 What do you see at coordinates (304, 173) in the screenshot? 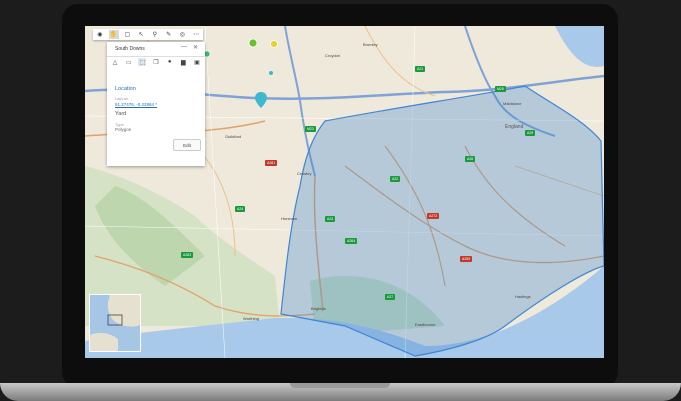
I see `town-label-crawley: Crawley` at bounding box center [304, 173].